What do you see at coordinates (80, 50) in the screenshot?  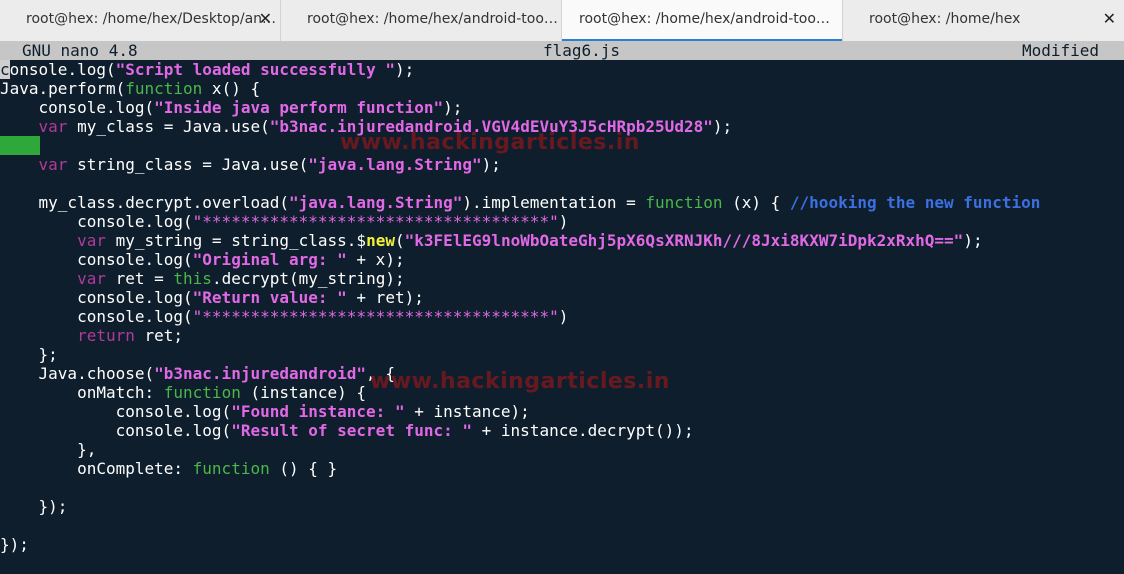 I see `nano-version: GNU nano 4.8` at bounding box center [80, 50].